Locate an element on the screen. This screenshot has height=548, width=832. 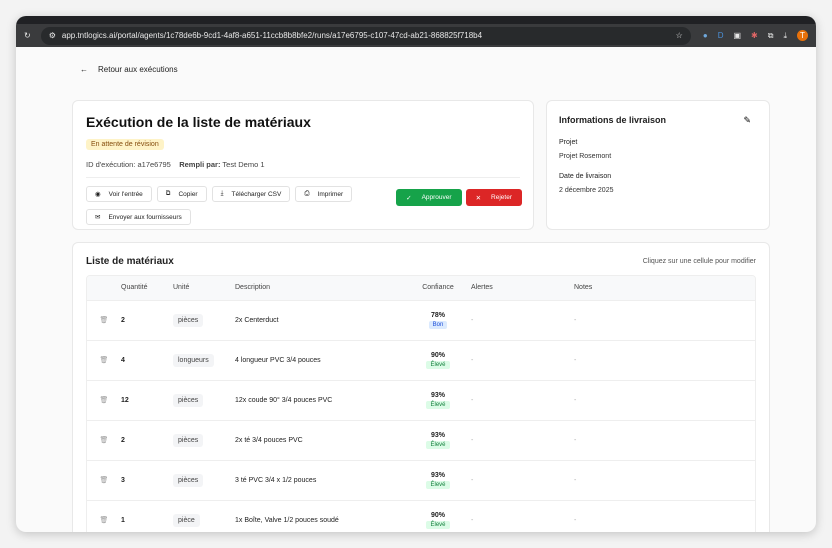
extension-icon: D is located at coordinates (721, 35).